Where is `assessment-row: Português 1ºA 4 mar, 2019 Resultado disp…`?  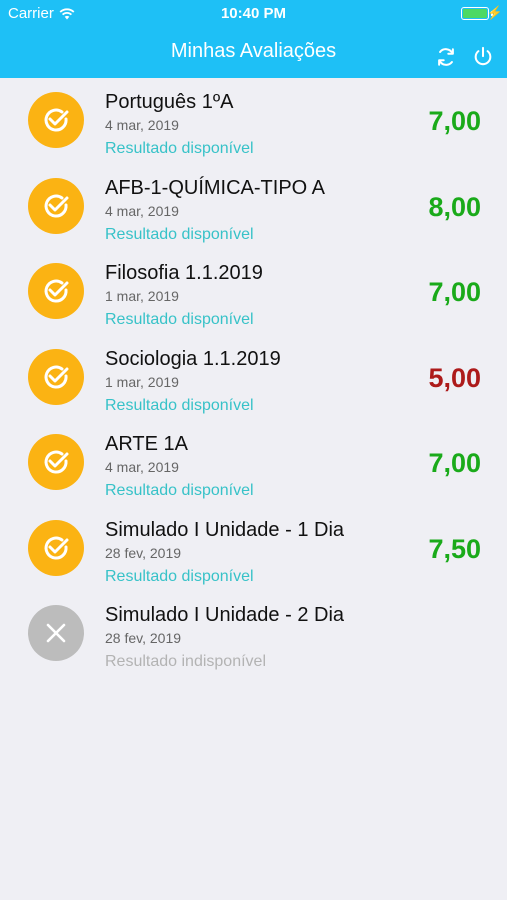 assessment-row: Português 1ºA 4 mar, 2019 Resultado disp… is located at coordinates (253, 121).